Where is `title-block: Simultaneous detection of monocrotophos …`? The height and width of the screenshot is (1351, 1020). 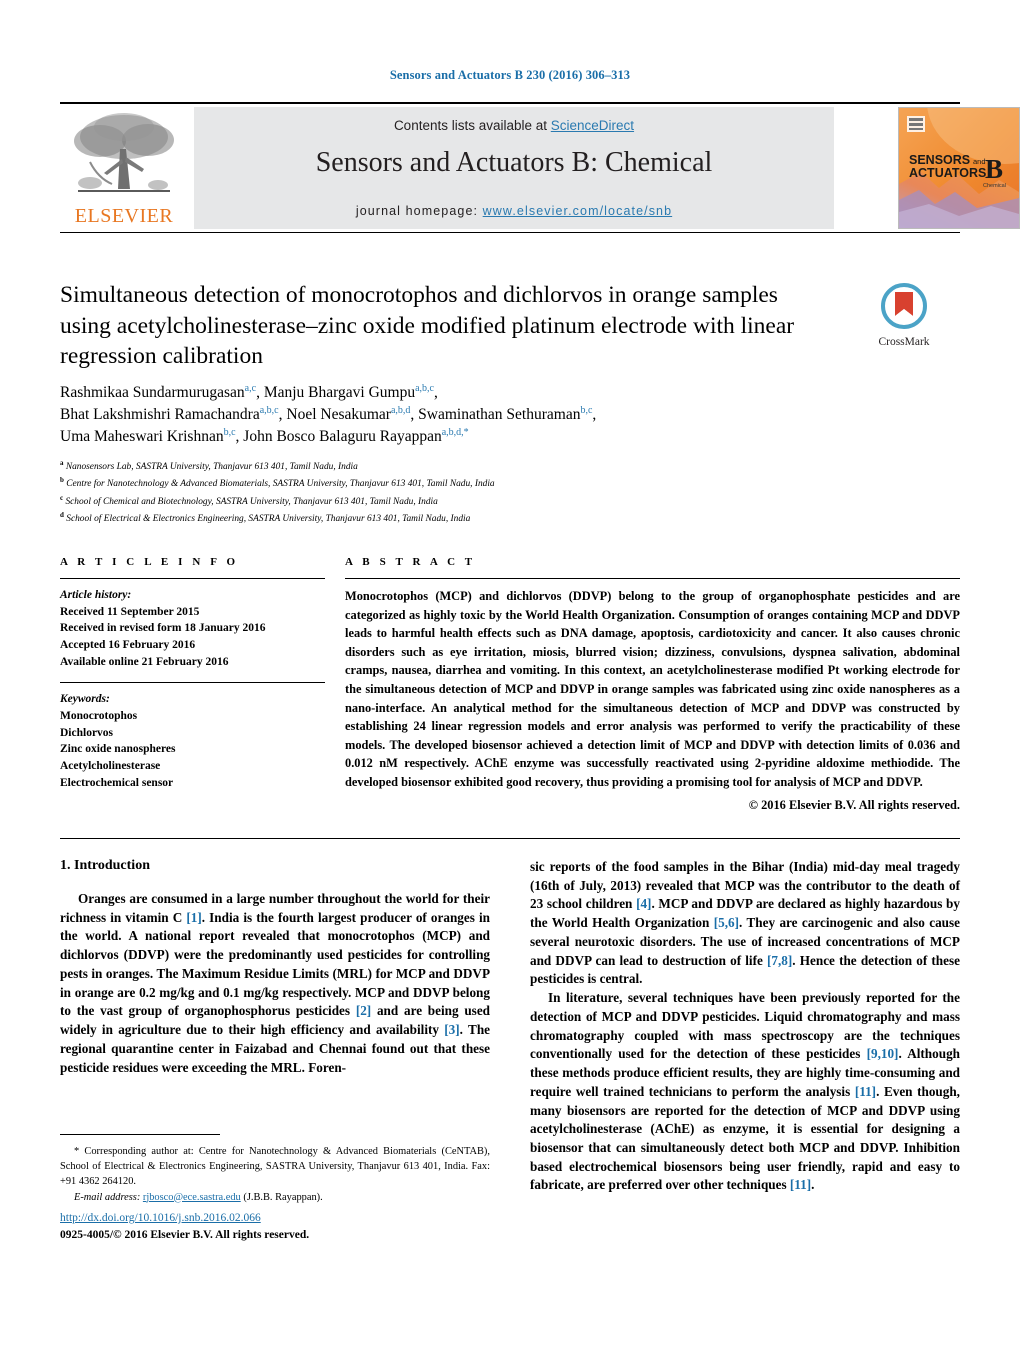 title-block: Simultaneous detection of monocrotophos … is located at coordinates (445, 326).